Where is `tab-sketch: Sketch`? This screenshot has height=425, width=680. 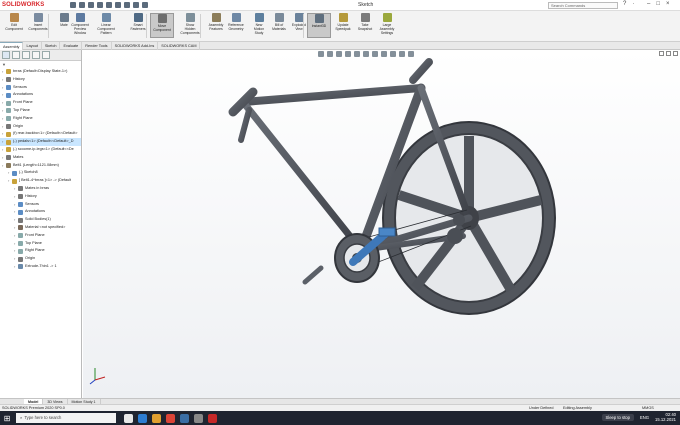 tab-sketch: Sketch is located at coordinates (51, 46).